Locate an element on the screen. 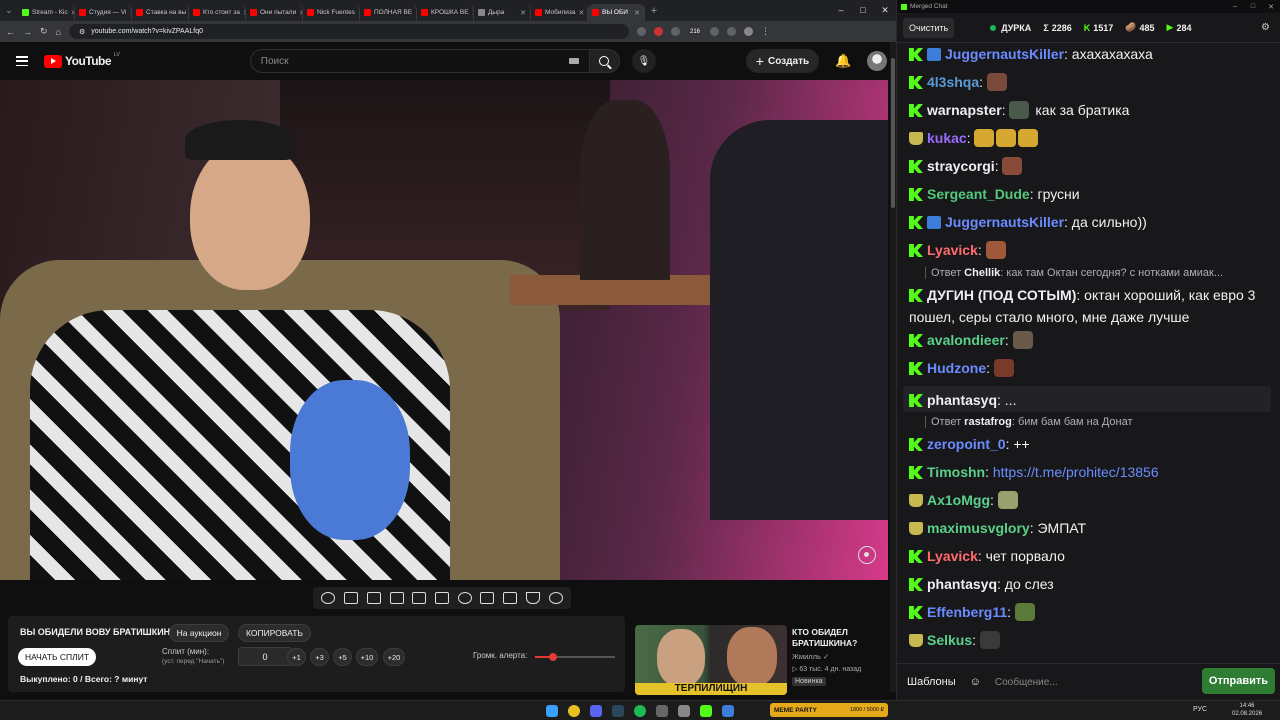 Image resolution: width=1280 pixels, height=720 pixels. send-button: Отправить is located at coordinates (1238, 681).